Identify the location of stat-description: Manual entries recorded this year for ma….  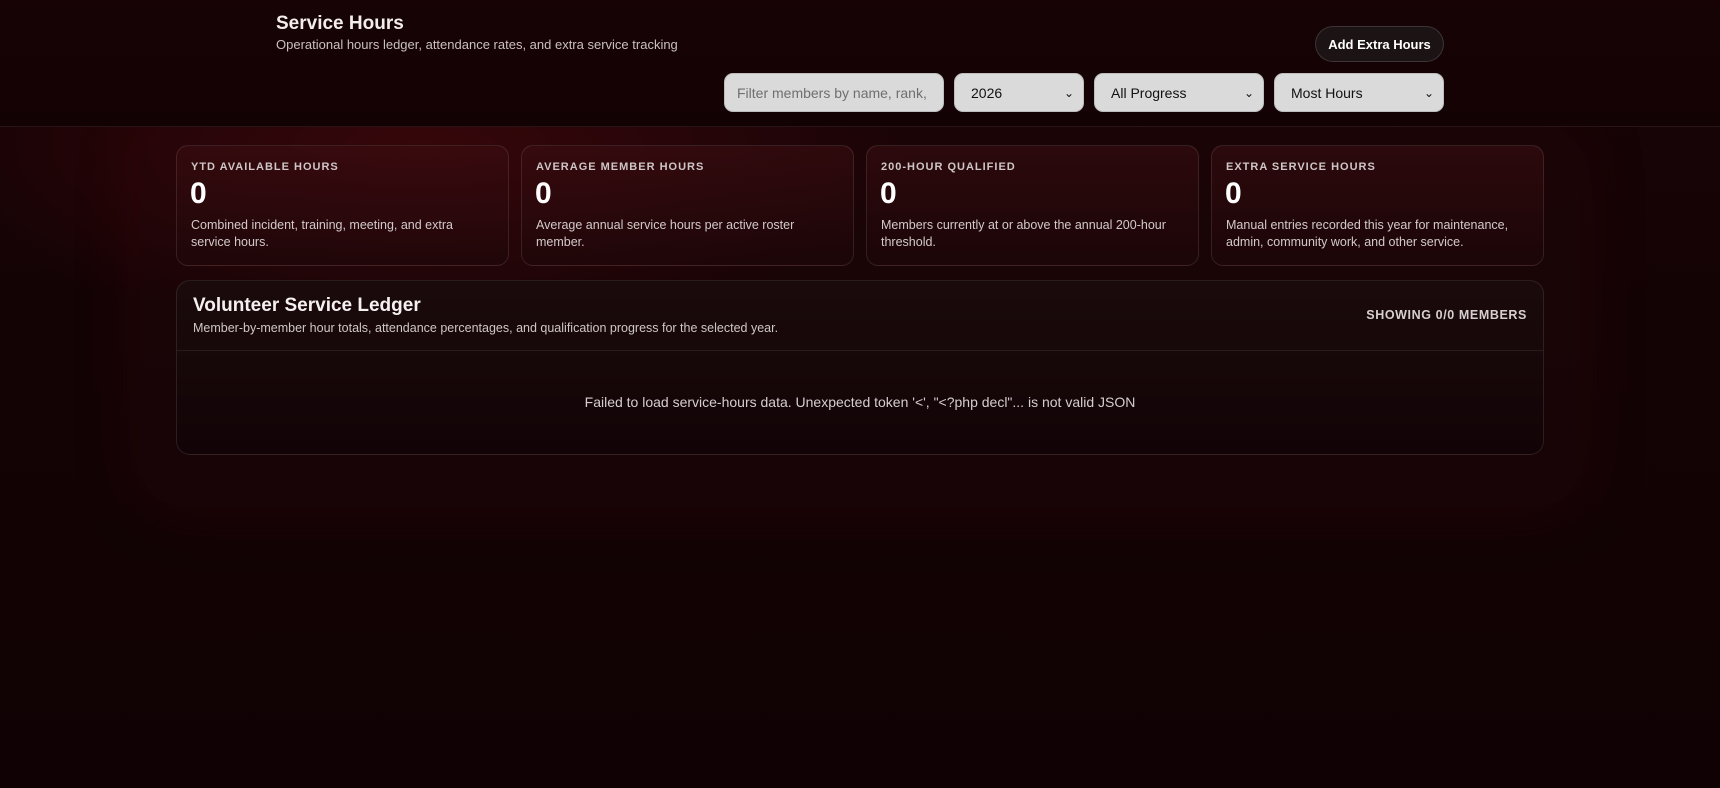
(1367, 233).